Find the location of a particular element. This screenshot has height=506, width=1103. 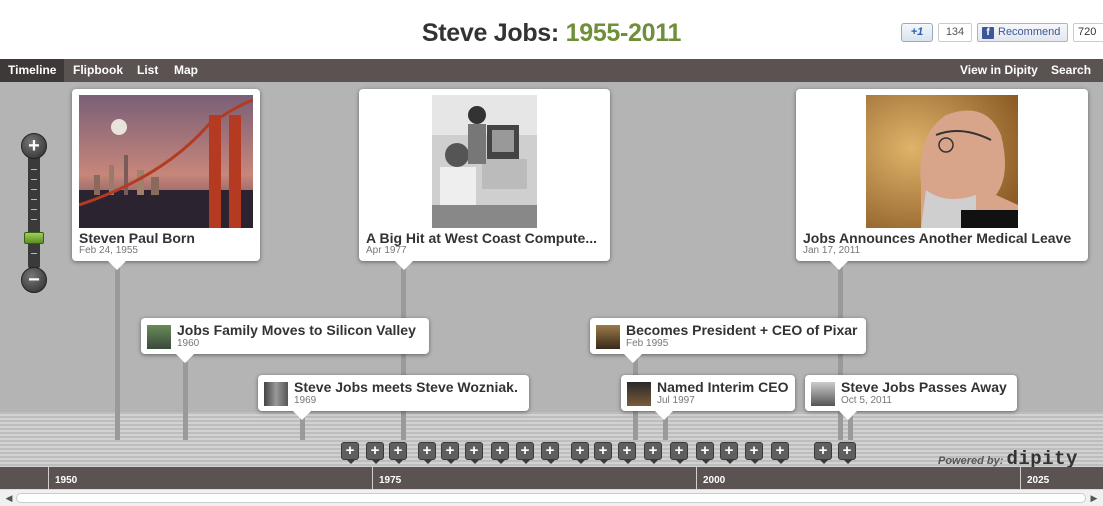

horizontal-scrollbar: ◀ ▶ is located at coordinates (551, 497).